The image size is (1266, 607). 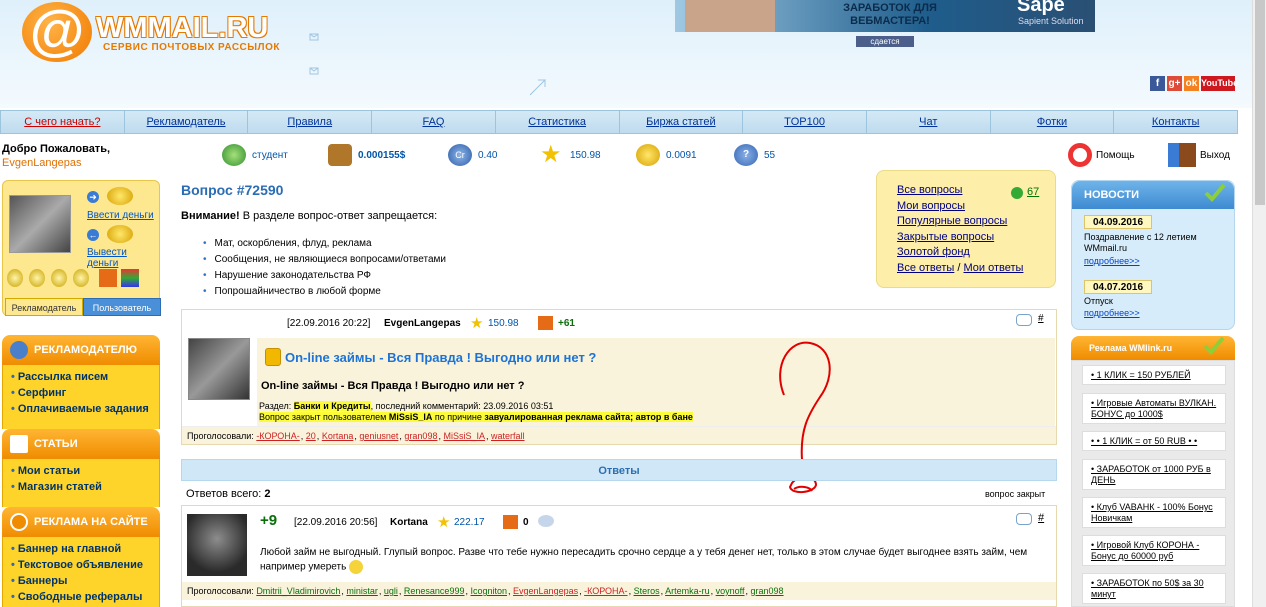 I want to click on ad-link: • 1 КЛИК = 150 РУБЛЕЙ, so click(x=1141, y=375).